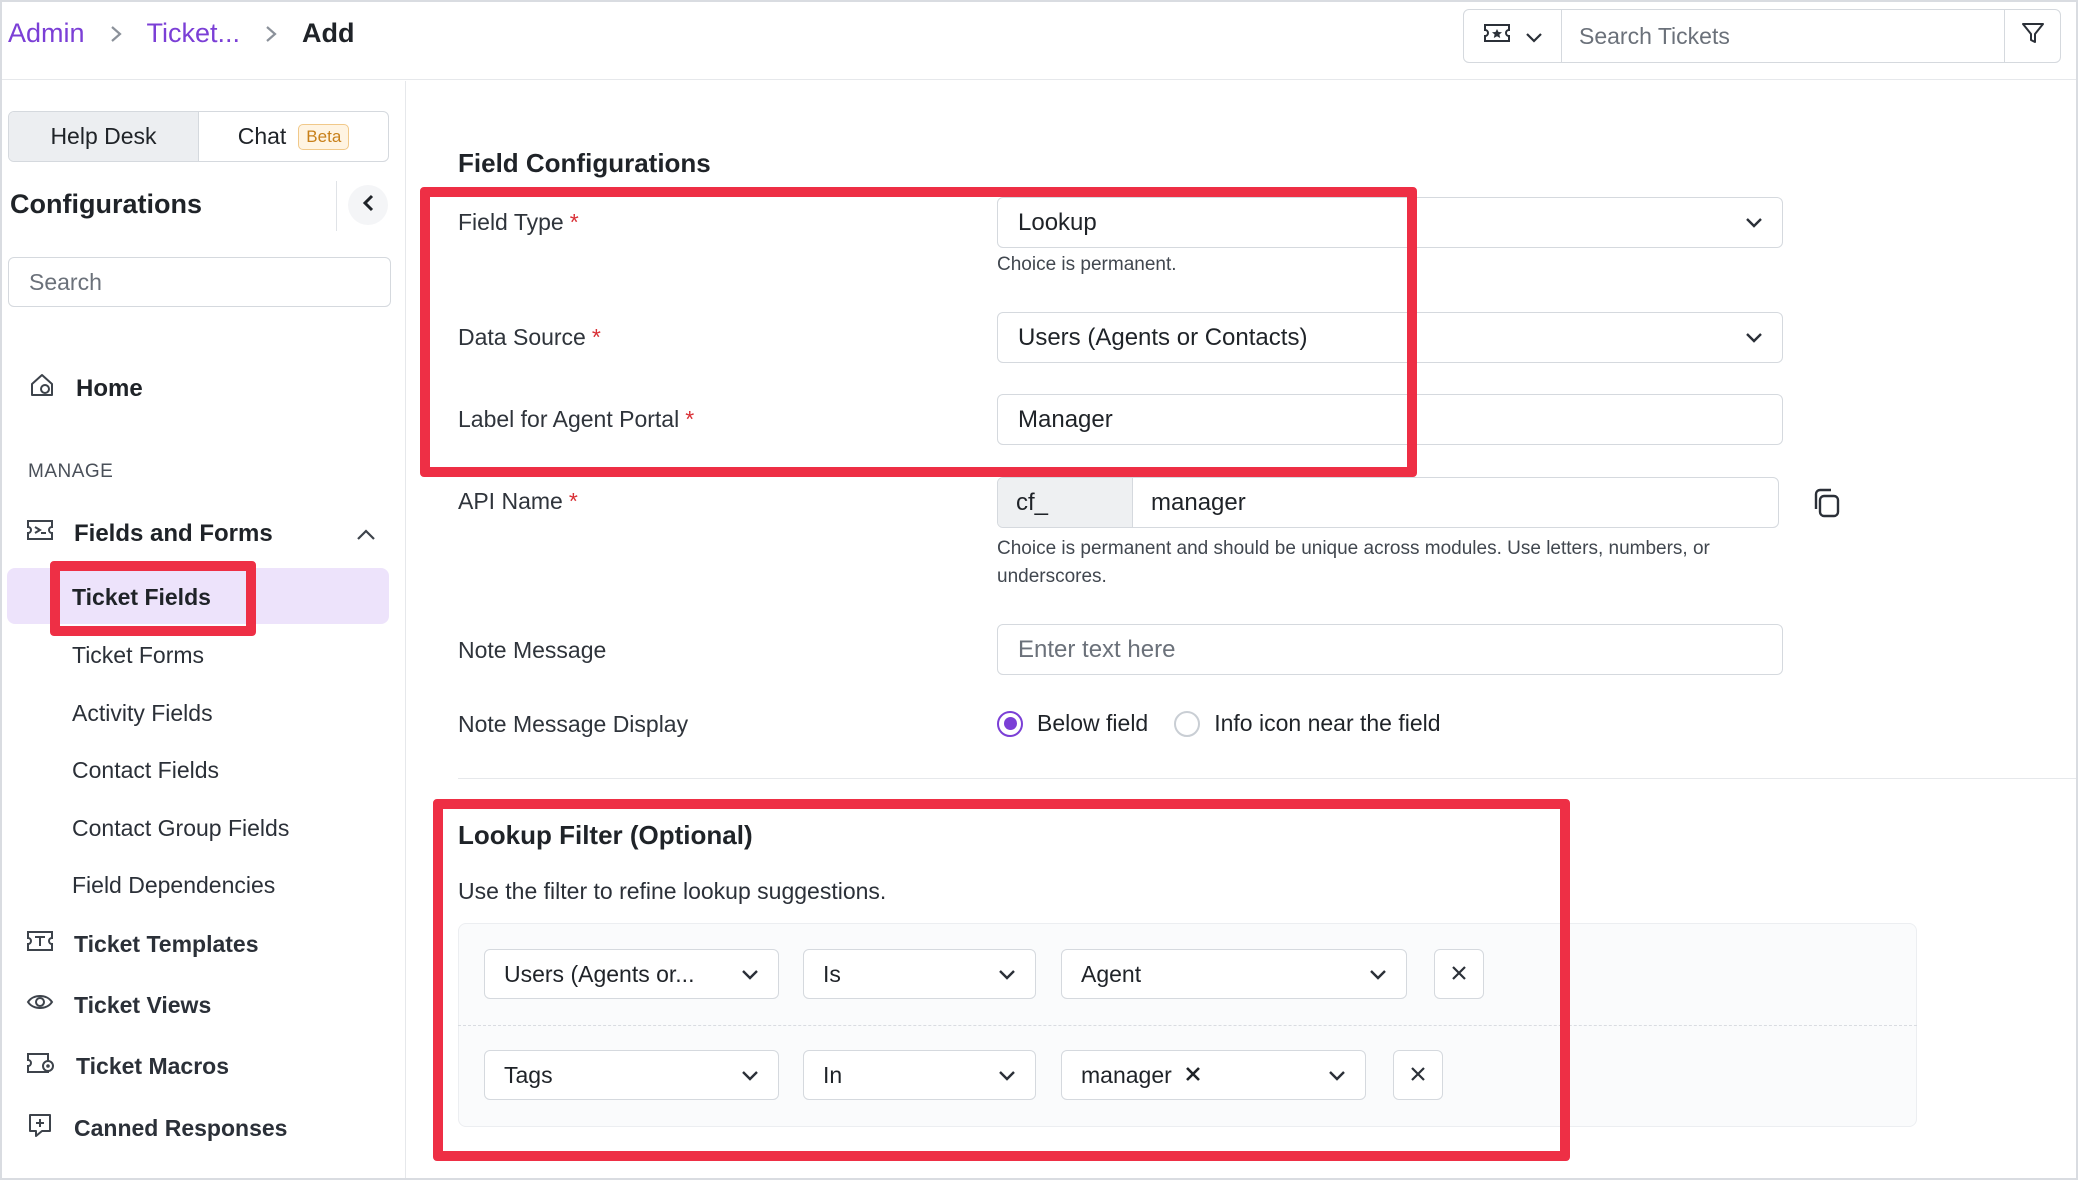 The image size is (2078, 1180). I want to click on search-tickets-input: Search Tickets, so click(1783, 36).